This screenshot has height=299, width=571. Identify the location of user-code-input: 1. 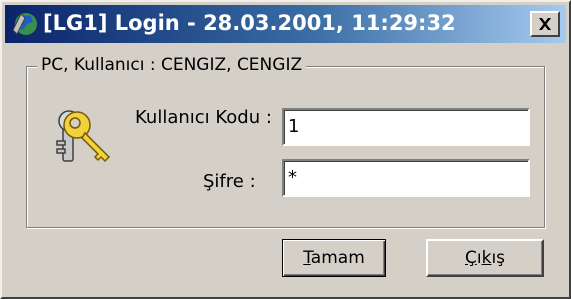
(406, 127).